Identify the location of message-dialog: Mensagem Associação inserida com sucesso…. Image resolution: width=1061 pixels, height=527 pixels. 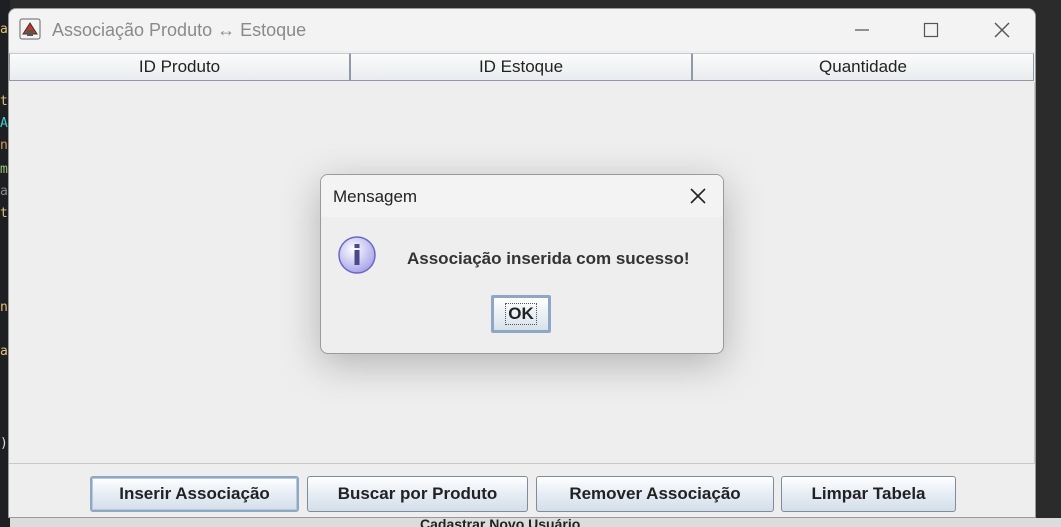
(522, 264).